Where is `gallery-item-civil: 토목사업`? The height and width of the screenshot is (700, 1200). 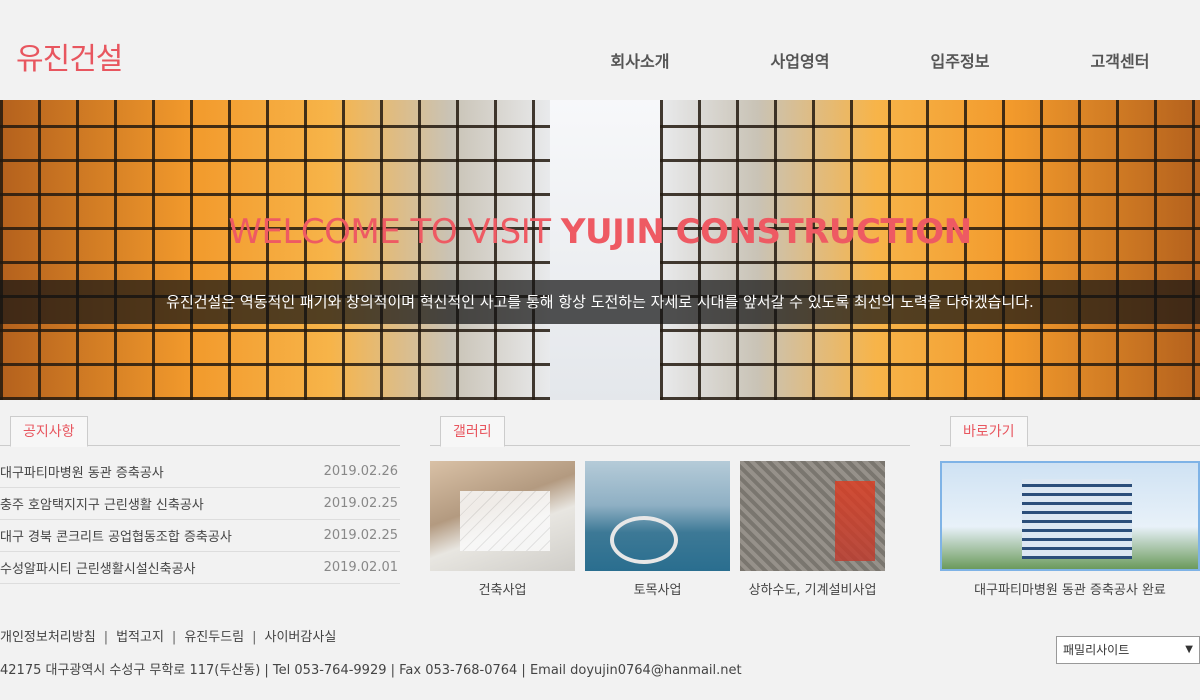 gallery-item-civil: 토목사업 is located at coordinates (657, 529).